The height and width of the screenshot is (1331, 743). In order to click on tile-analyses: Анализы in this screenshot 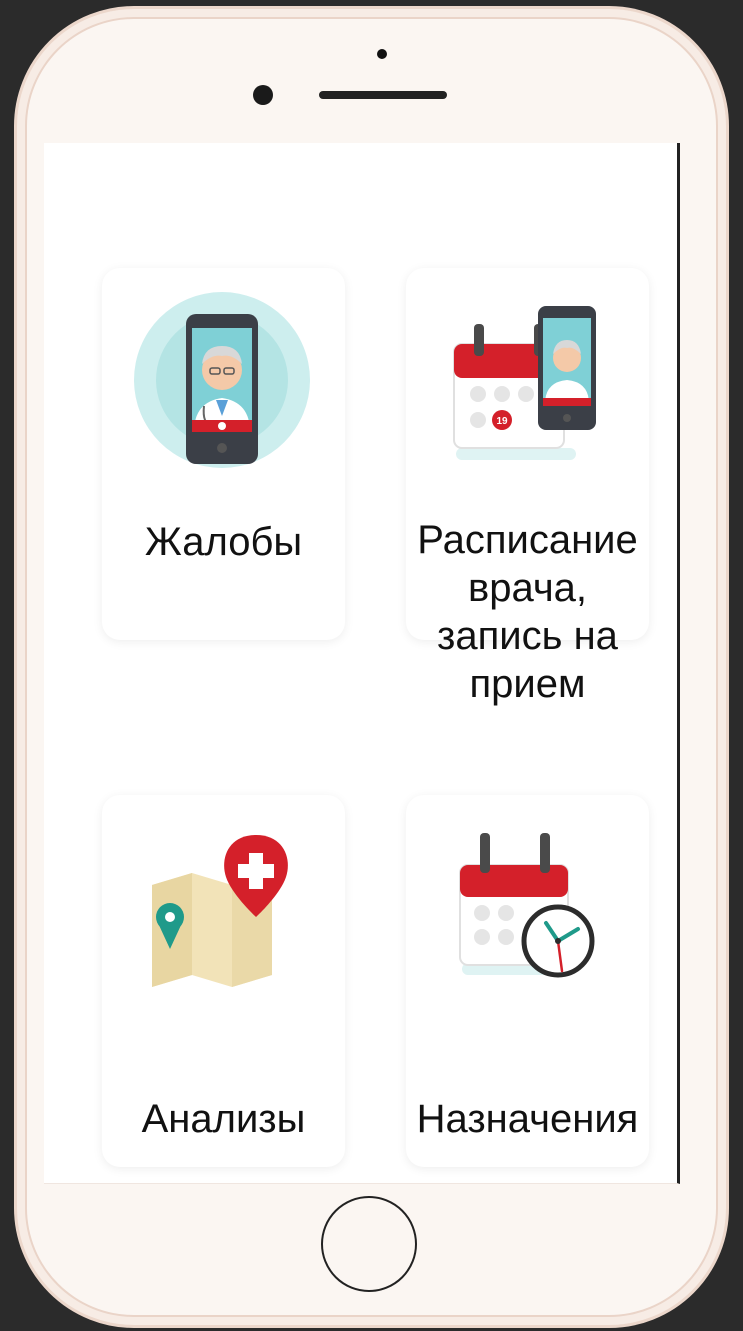, I will do `click(223, 981)`.